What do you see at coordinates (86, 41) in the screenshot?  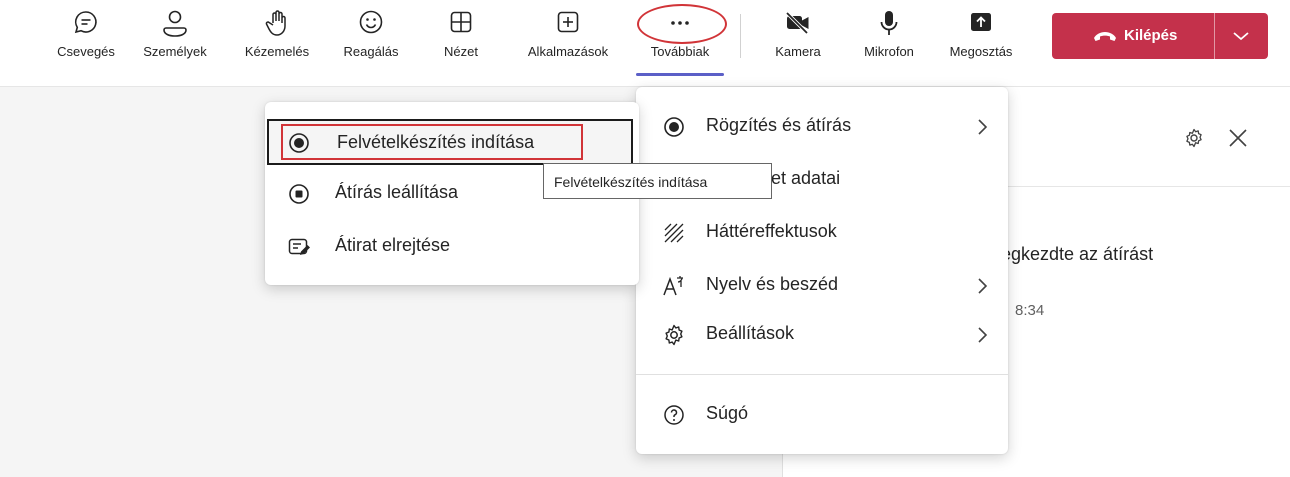 I see `chat-button: Csevegés` at bounding box center [86, 41].